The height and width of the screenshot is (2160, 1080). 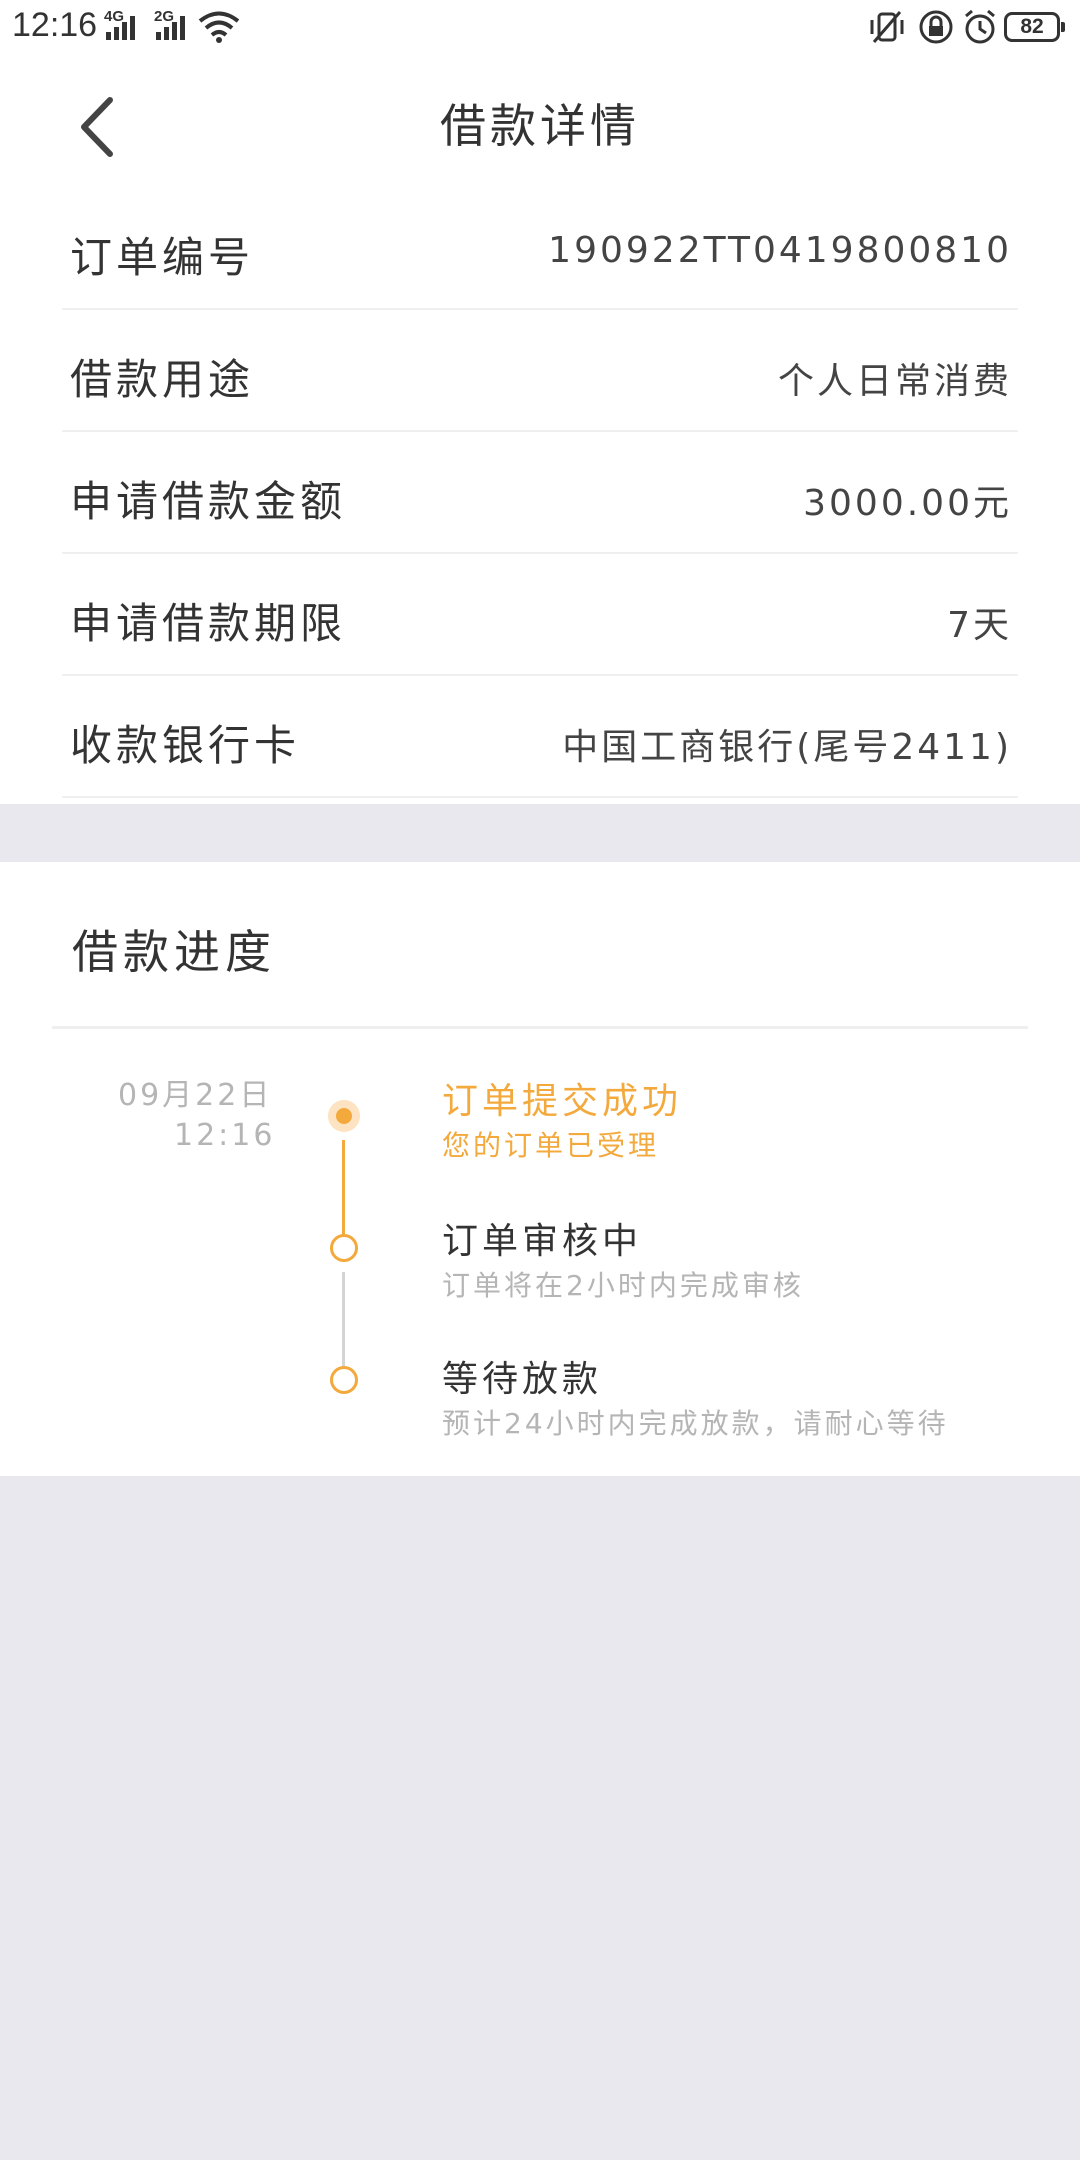 What do you see at coordinates (787, 747) in the screenshot?
I see `row-value: 中国工商银行(尾号2411)` at bounding box center [787, 747].